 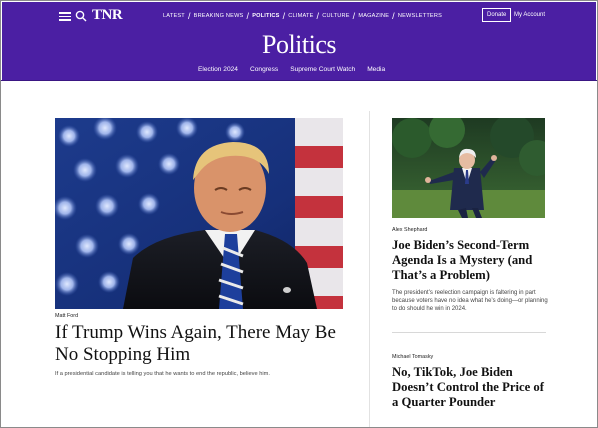 What do you see at coordinates (299, 80) in the screenshot?
I see `header-bottom-edge` at bounding box center [299, 80].